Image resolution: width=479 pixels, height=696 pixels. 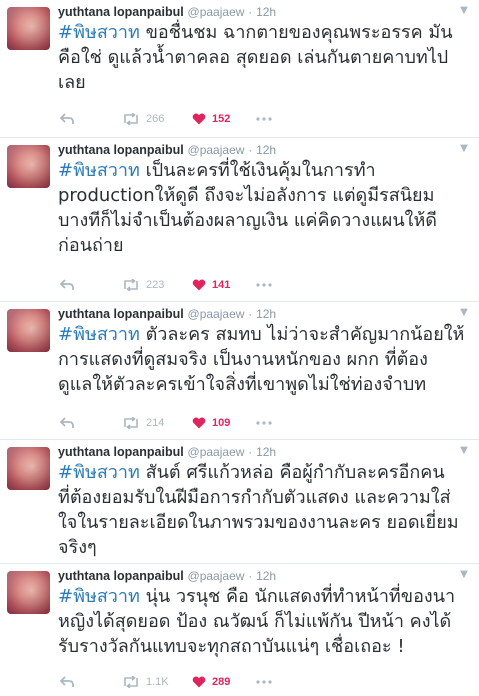 I want to click on text-line: จริงๆ, so click(x=77, y=547).